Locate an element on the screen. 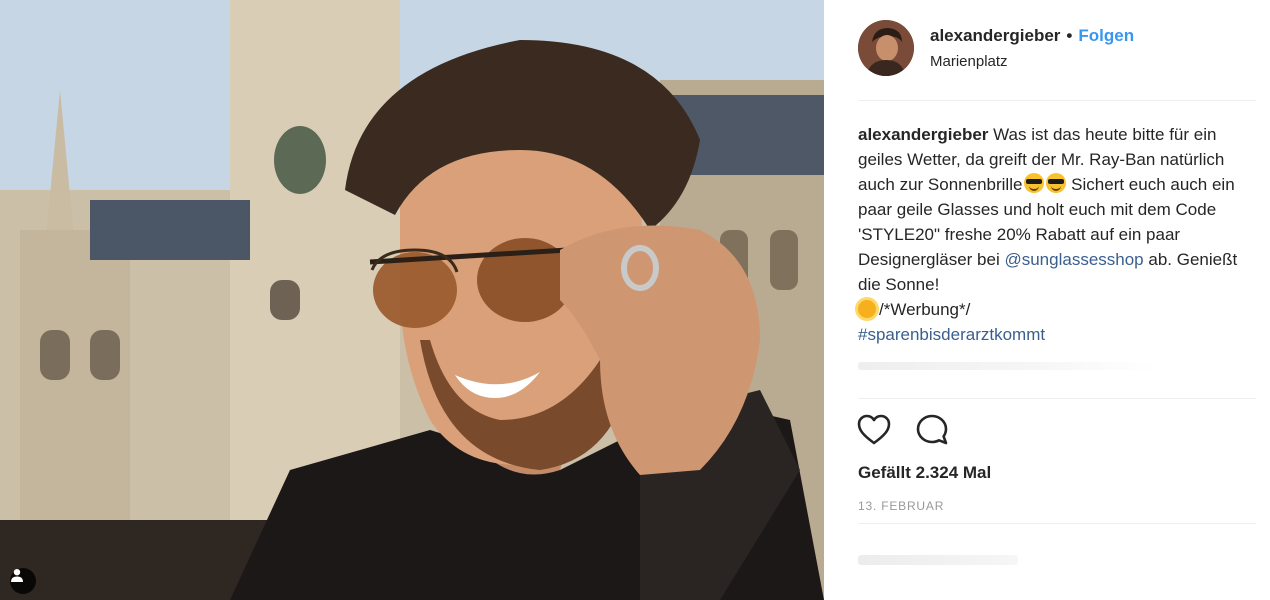  sun-emoji-icon is located at coordinates (867, 309).